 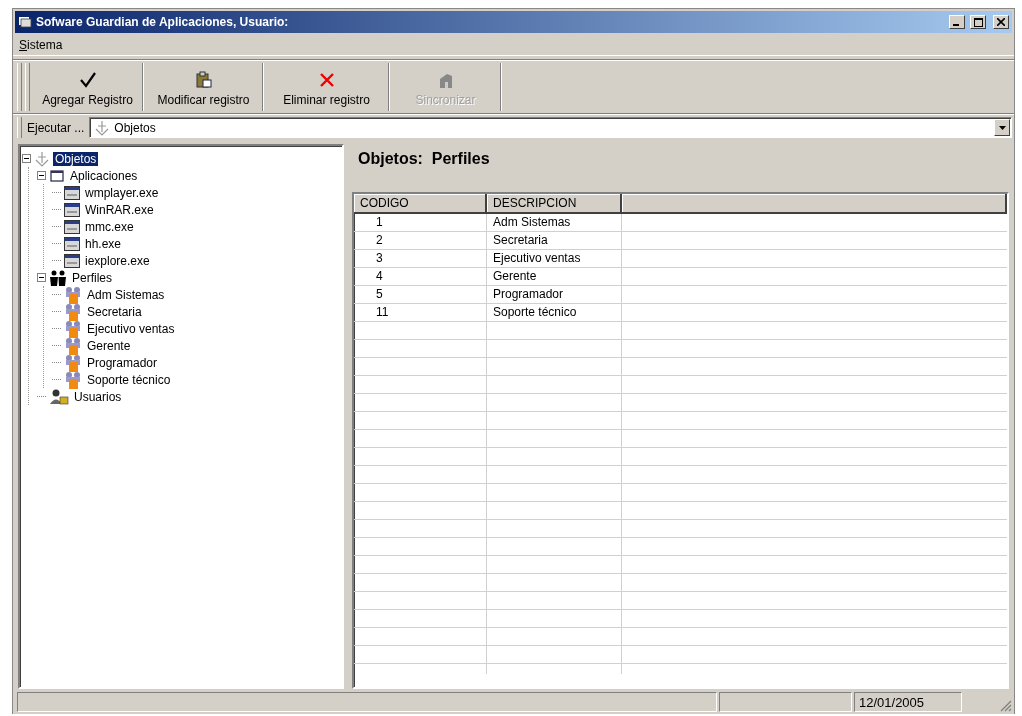 I want to click on window-icon, so click(x=57, y=175).